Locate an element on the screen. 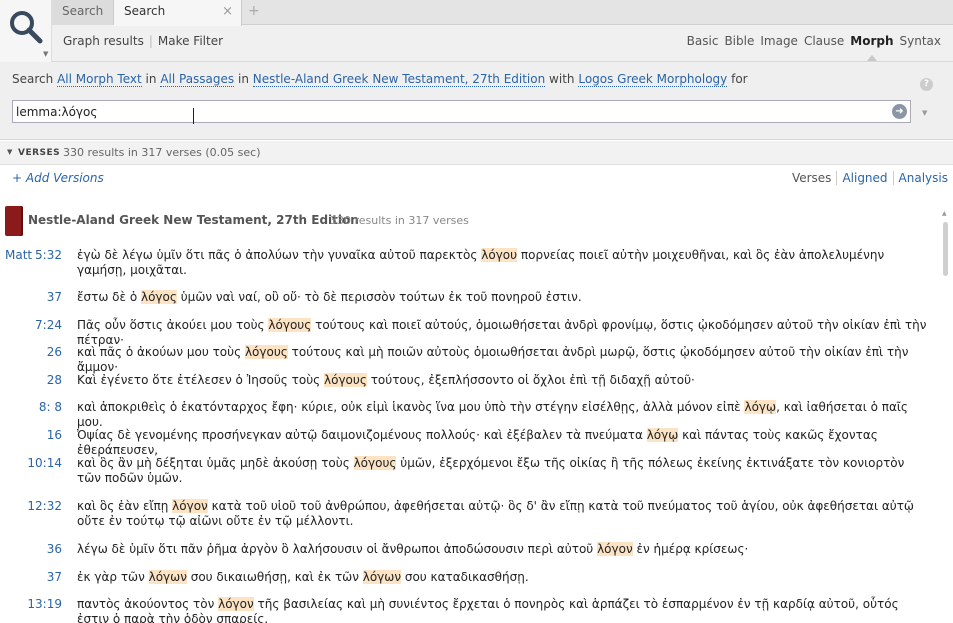 This screenshot has width=953, height=623. criteria-text: in is located at coordinates (243, 79).